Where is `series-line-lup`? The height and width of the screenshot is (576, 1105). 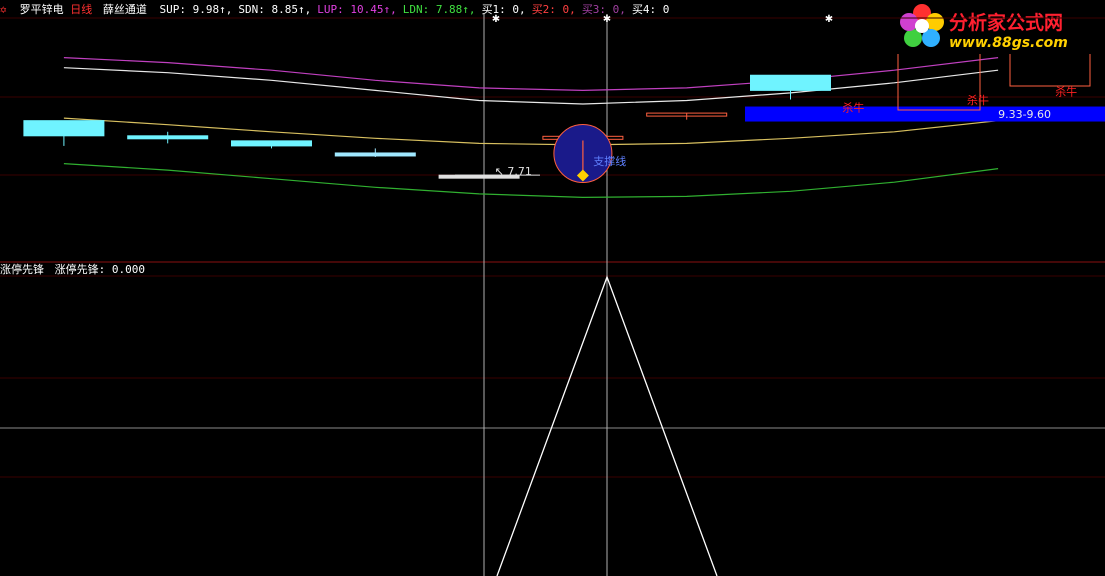
series-line-lup is located at coordinates (531, 74).